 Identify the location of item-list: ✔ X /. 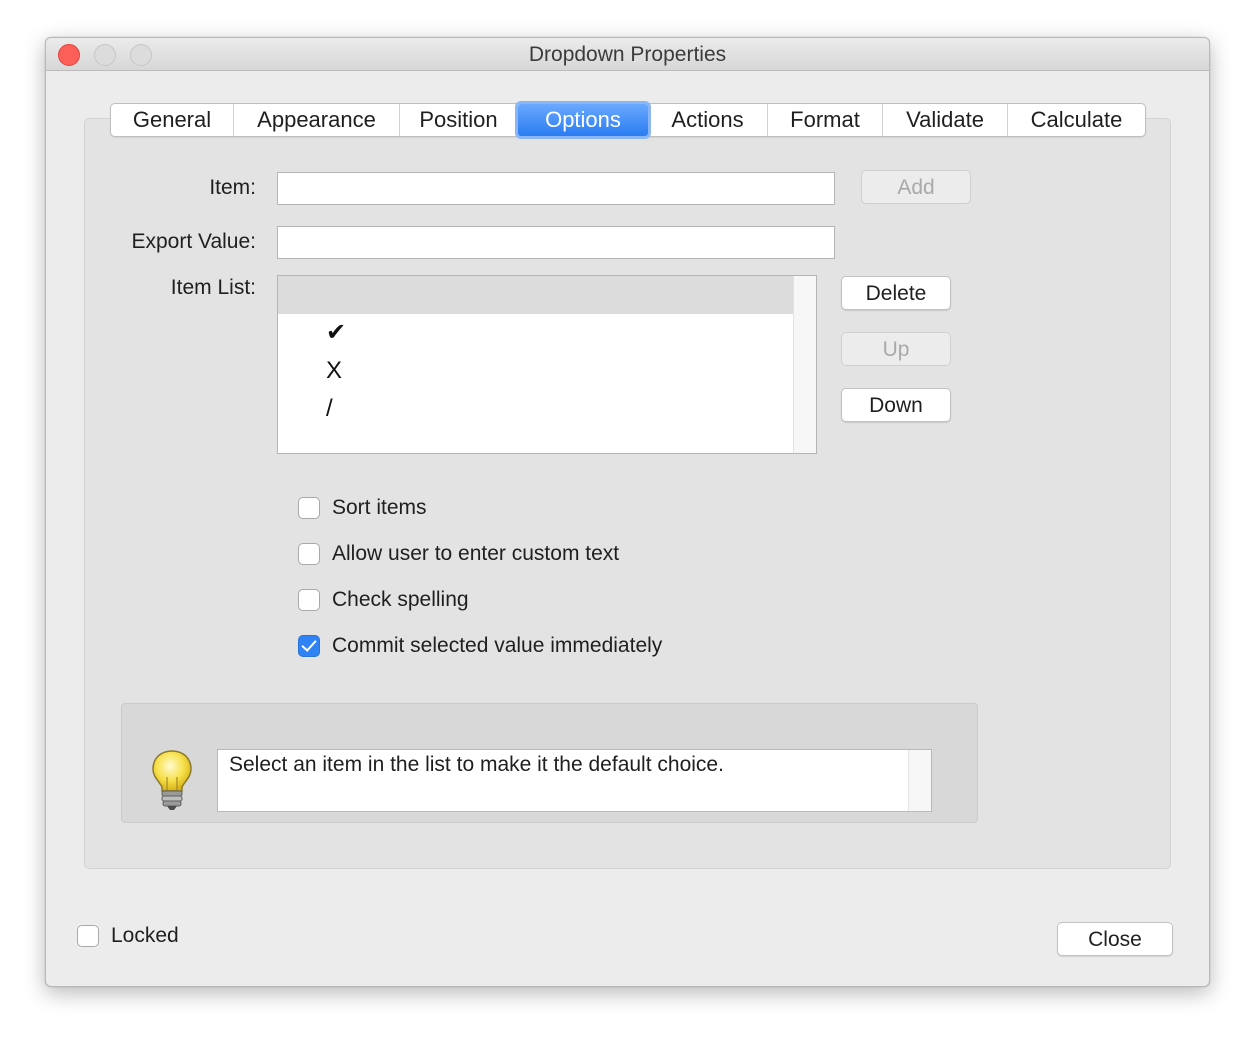
(547, 364).